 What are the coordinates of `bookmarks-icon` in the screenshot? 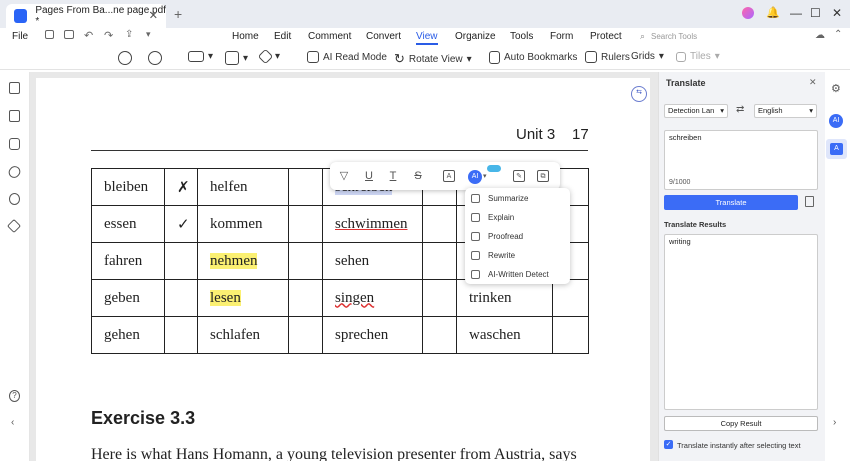 It's located at (14, 116).